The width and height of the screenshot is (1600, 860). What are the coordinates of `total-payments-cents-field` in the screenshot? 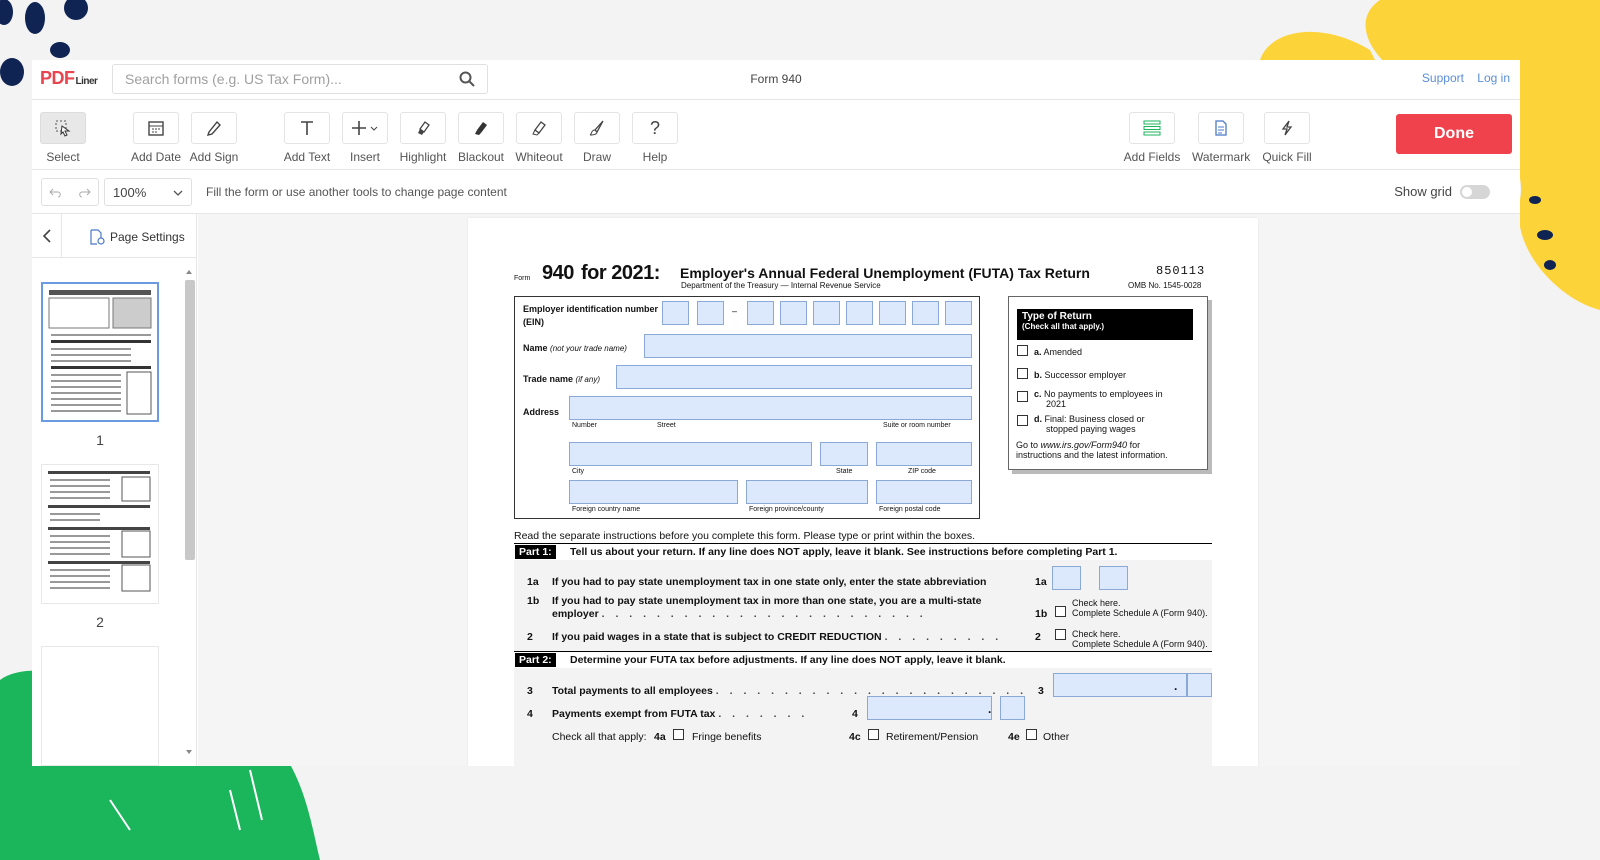 It's located at (1199, 685).